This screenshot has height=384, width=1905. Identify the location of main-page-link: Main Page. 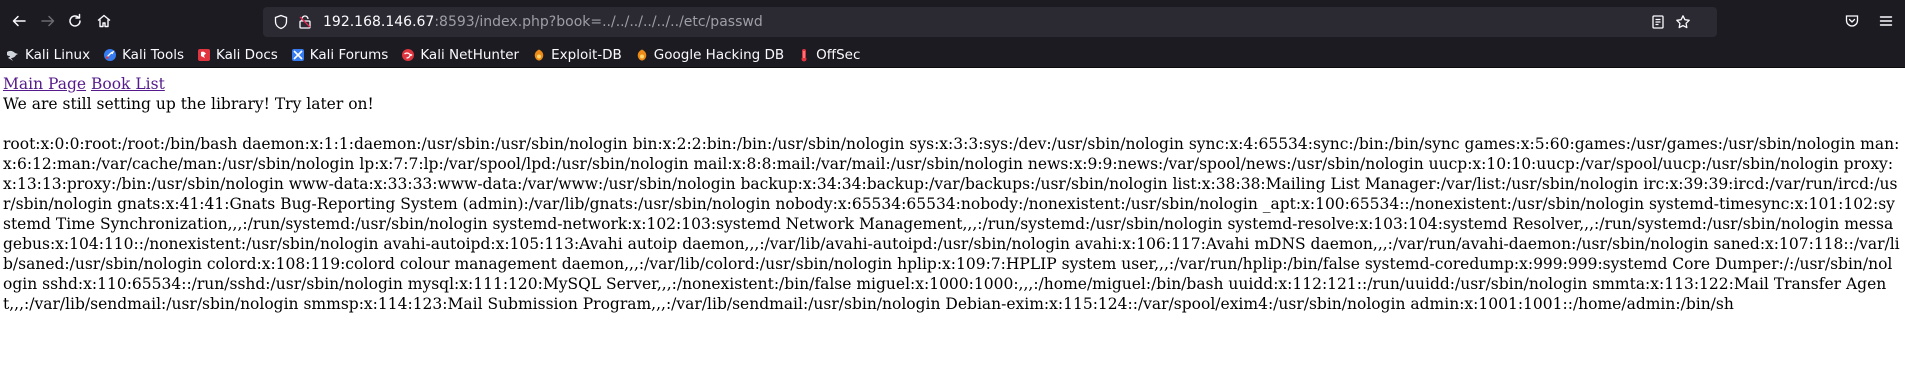
(44, 84).